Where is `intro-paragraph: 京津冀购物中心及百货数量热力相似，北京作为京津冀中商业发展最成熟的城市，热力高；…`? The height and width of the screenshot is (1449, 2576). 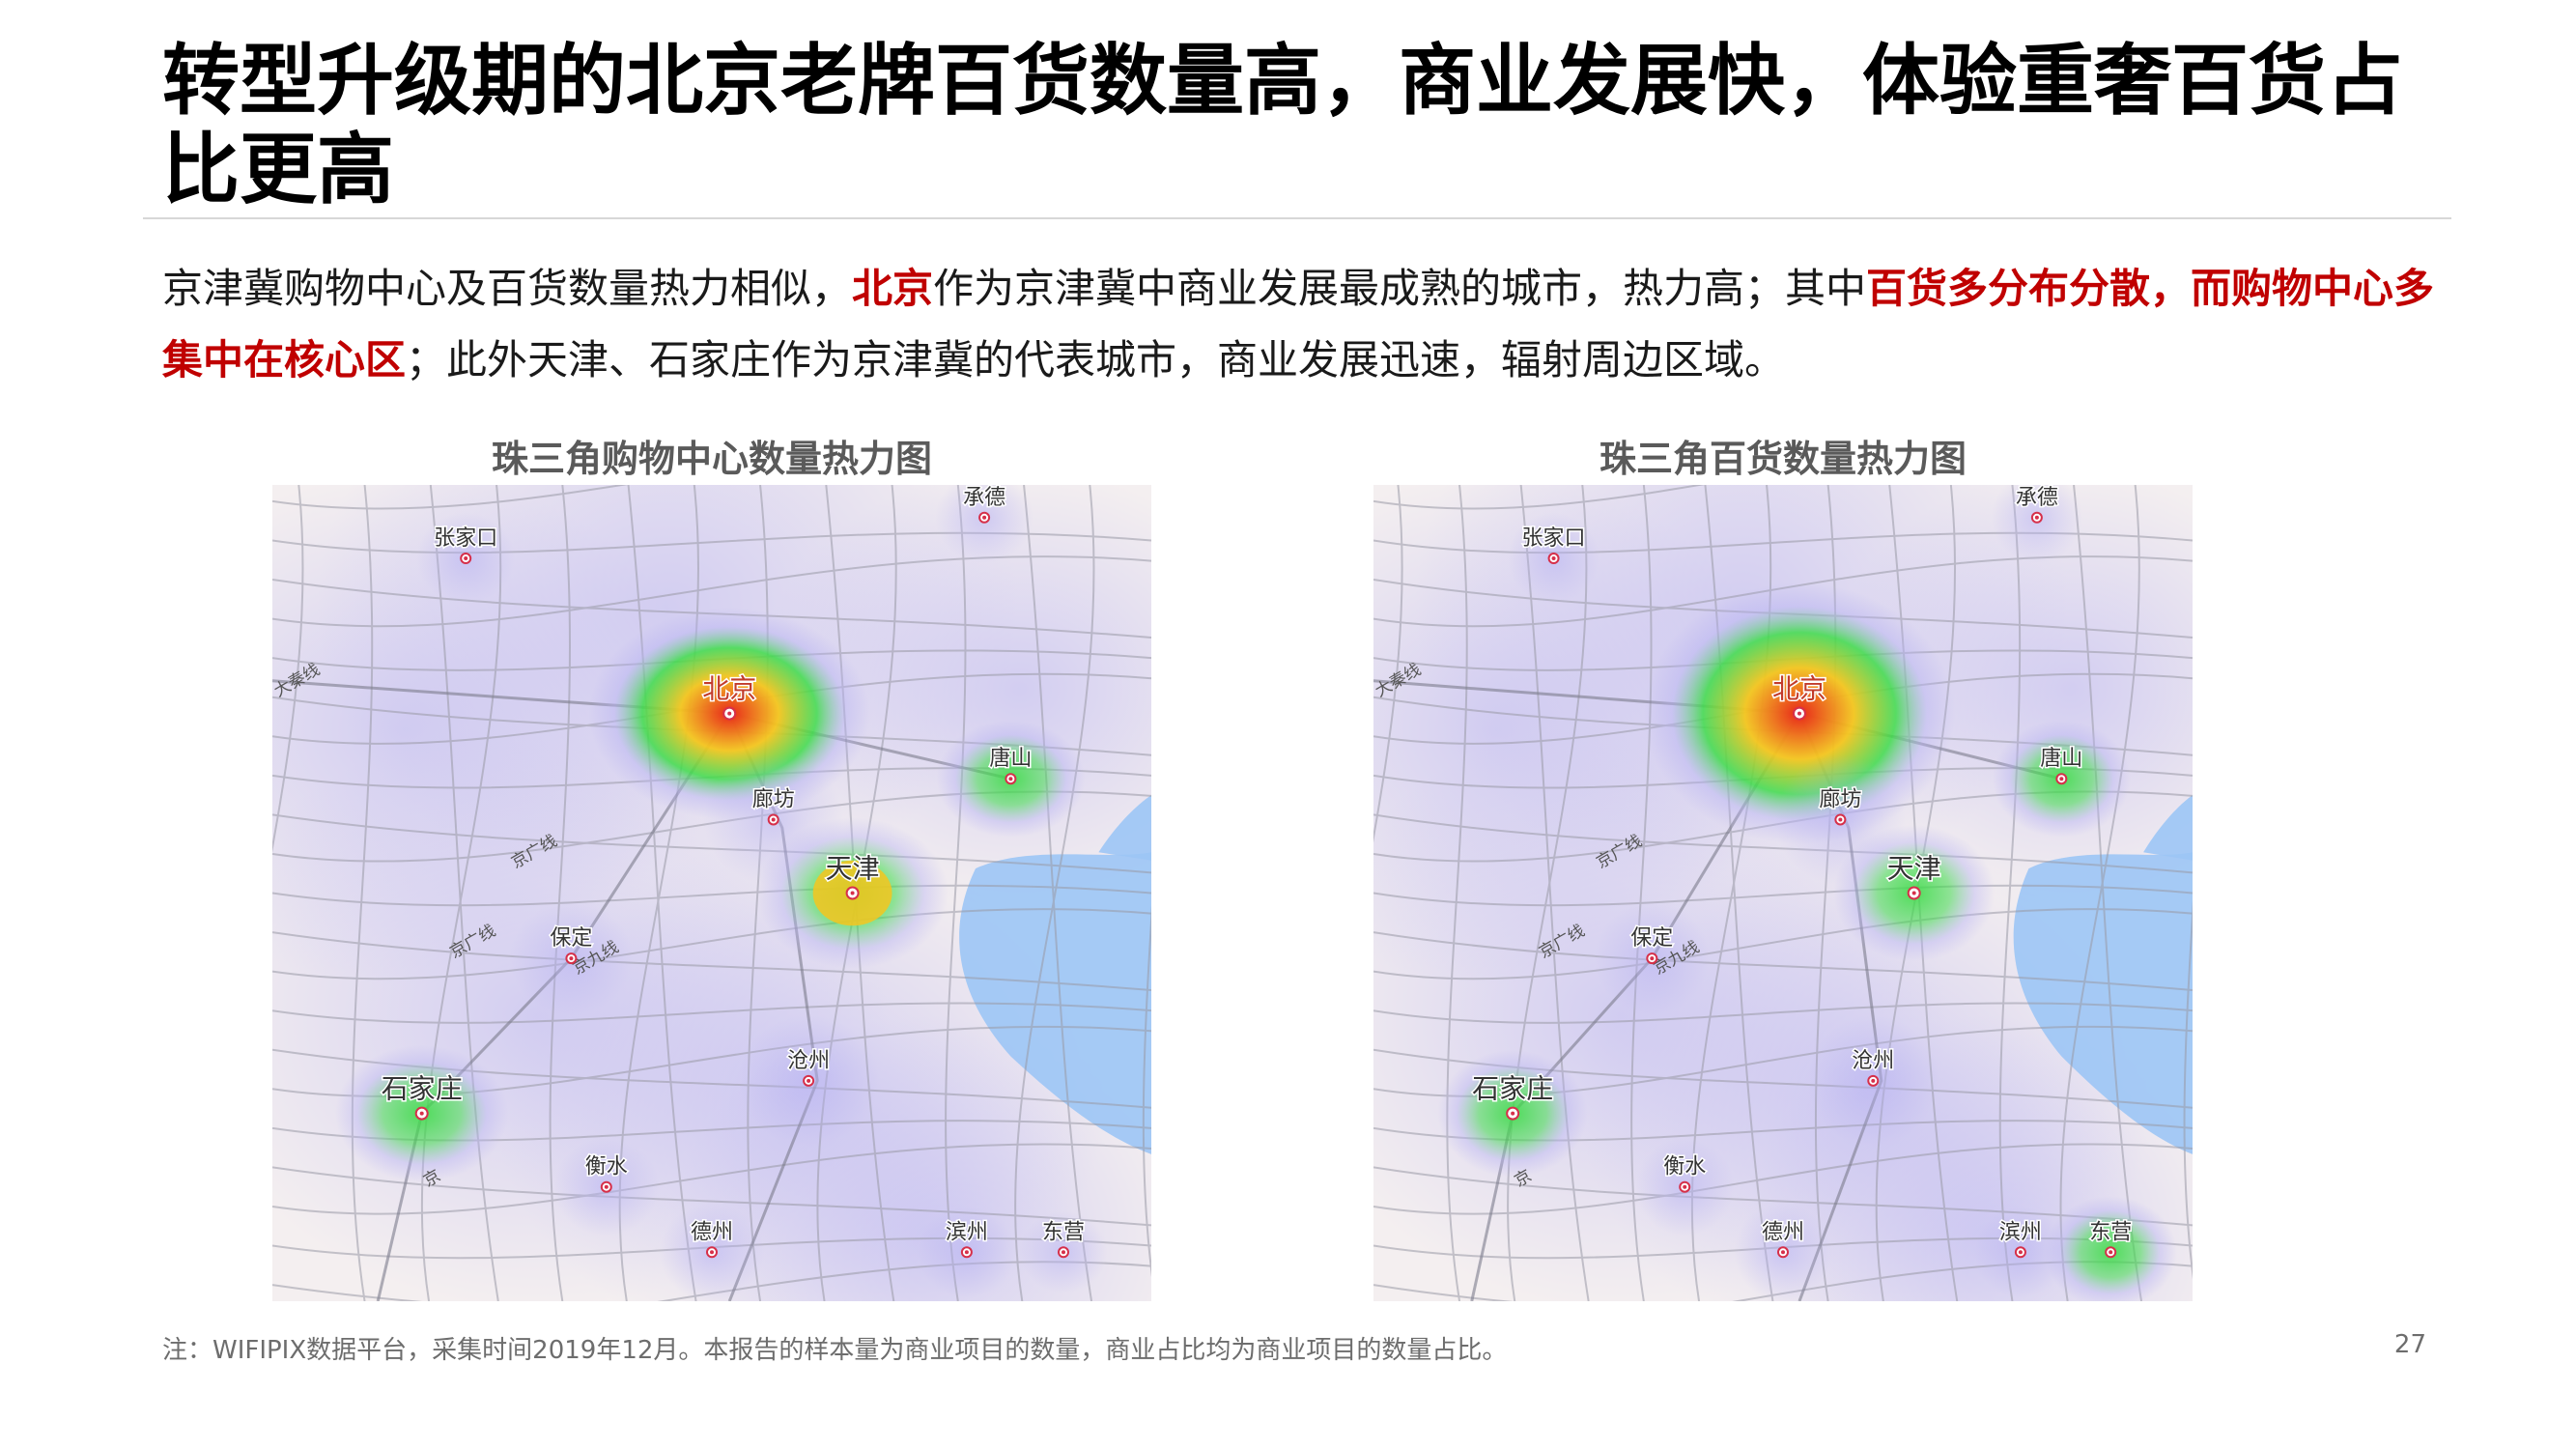
intro-paragraph: 京津冀购物中心及百货数量热力相似，北京作为京津冀中商业发展最成熟的城市，热力高；… is located at coordinates (1311, 324).